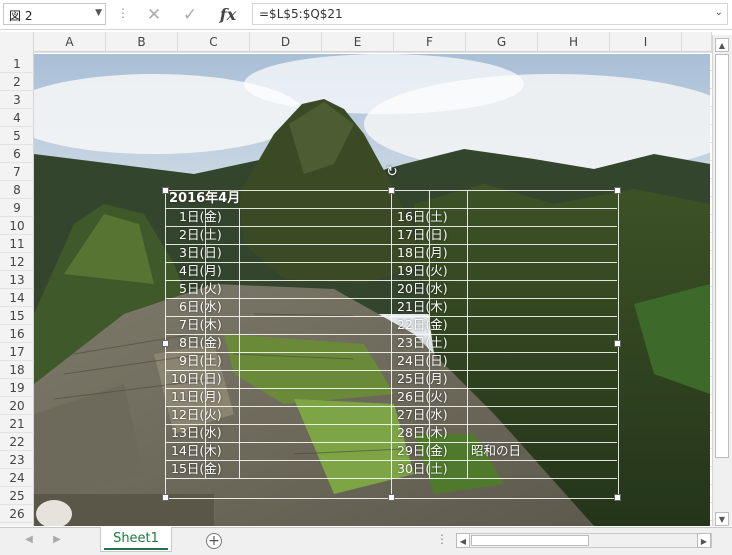 The height and width of the screenshot is (555, 732). I want to click on calendar-day: 2日(土), so click(200, 234).